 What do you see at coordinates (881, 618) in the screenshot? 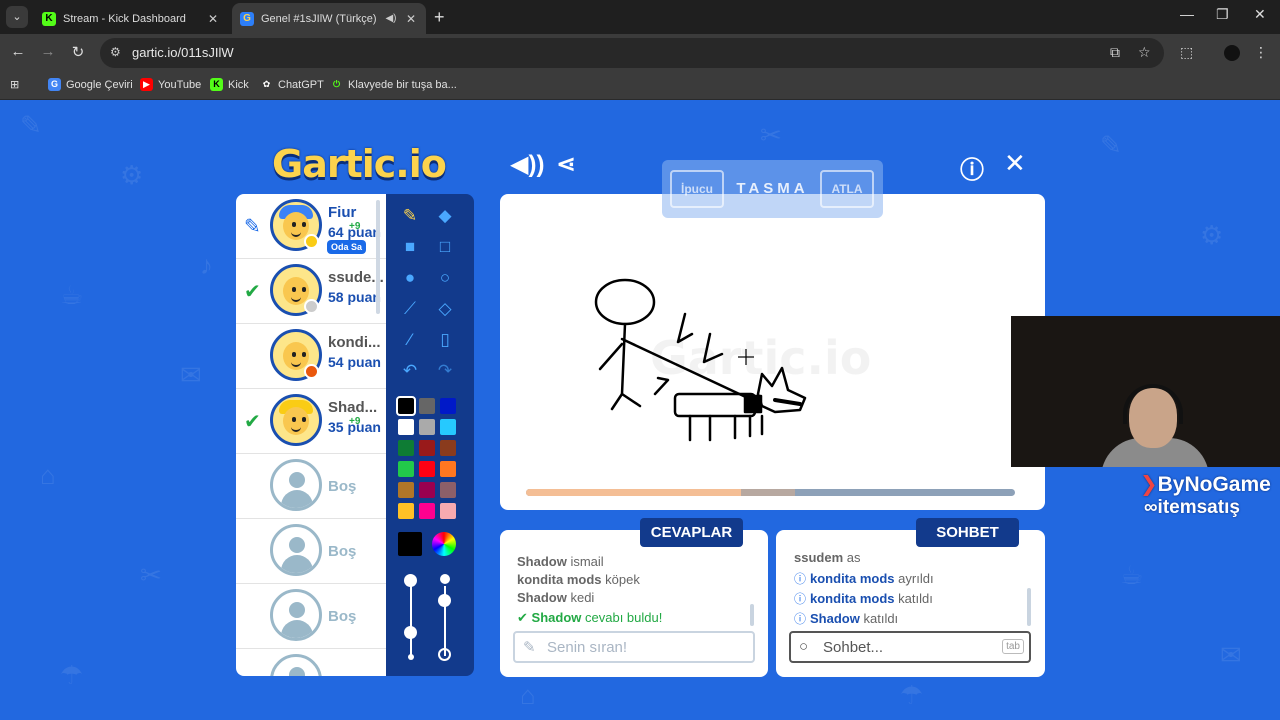
I see `chat-text: katıldı` at bounding box center [881, 618].